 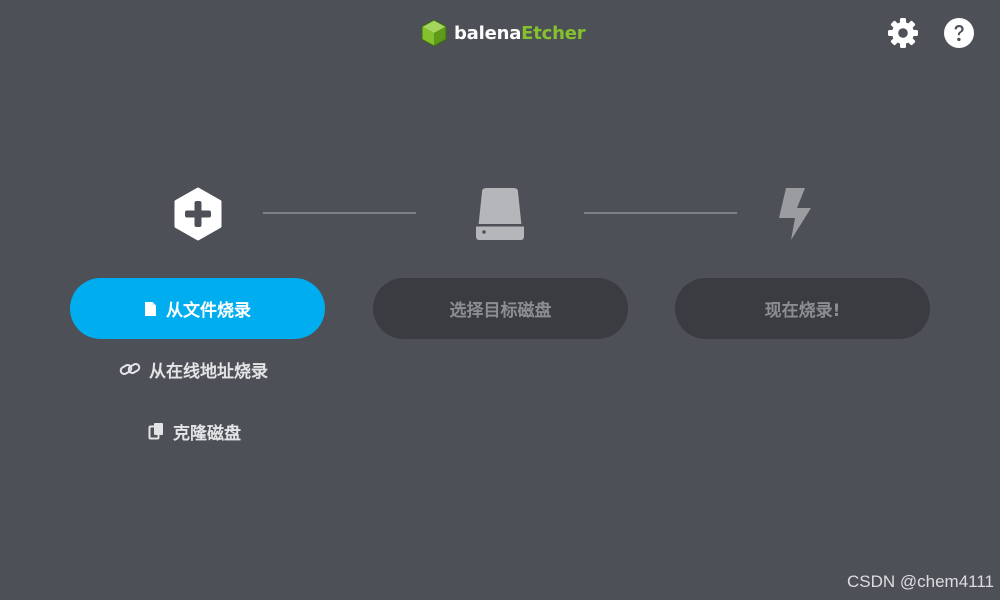 I want to click on flash-from-file-button: 从文件烧录, so click(x=197, y=308).